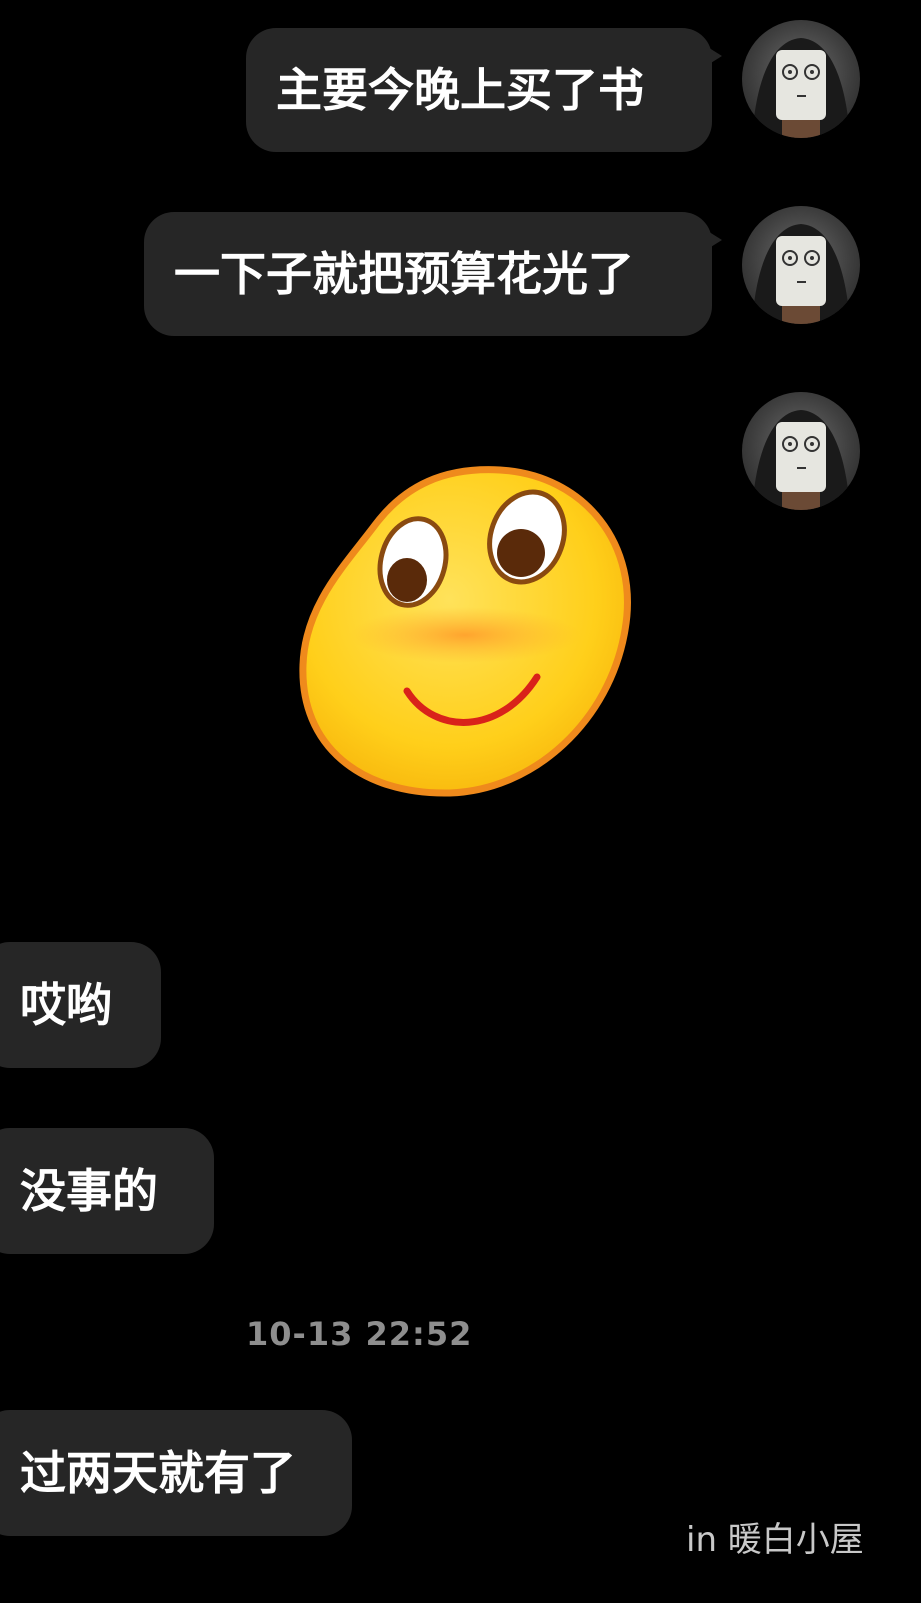  Describe the element at coordinates (359, 1334) in the screenshot. I see `message-timestamp: 10-13 22:52` at that location.